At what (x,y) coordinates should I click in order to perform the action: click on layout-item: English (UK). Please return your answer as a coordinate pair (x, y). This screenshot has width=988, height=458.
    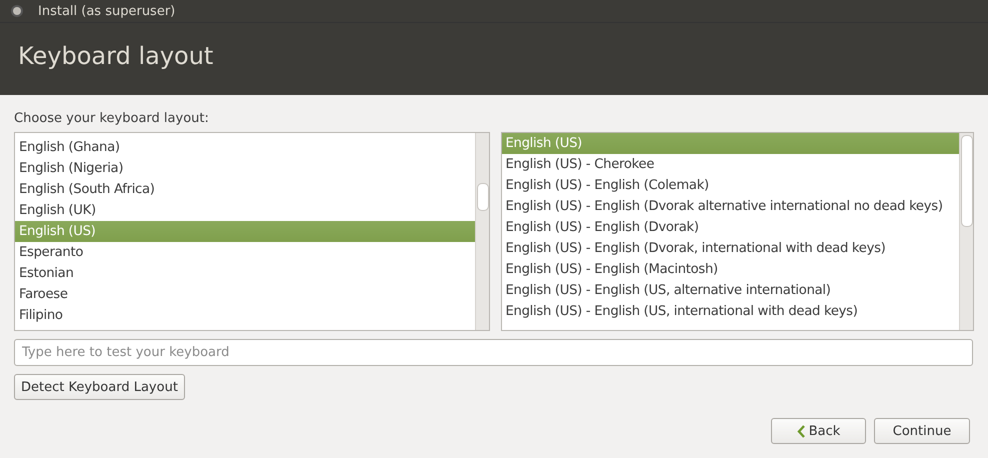
    Looking at the image, I should click on (244, 210).